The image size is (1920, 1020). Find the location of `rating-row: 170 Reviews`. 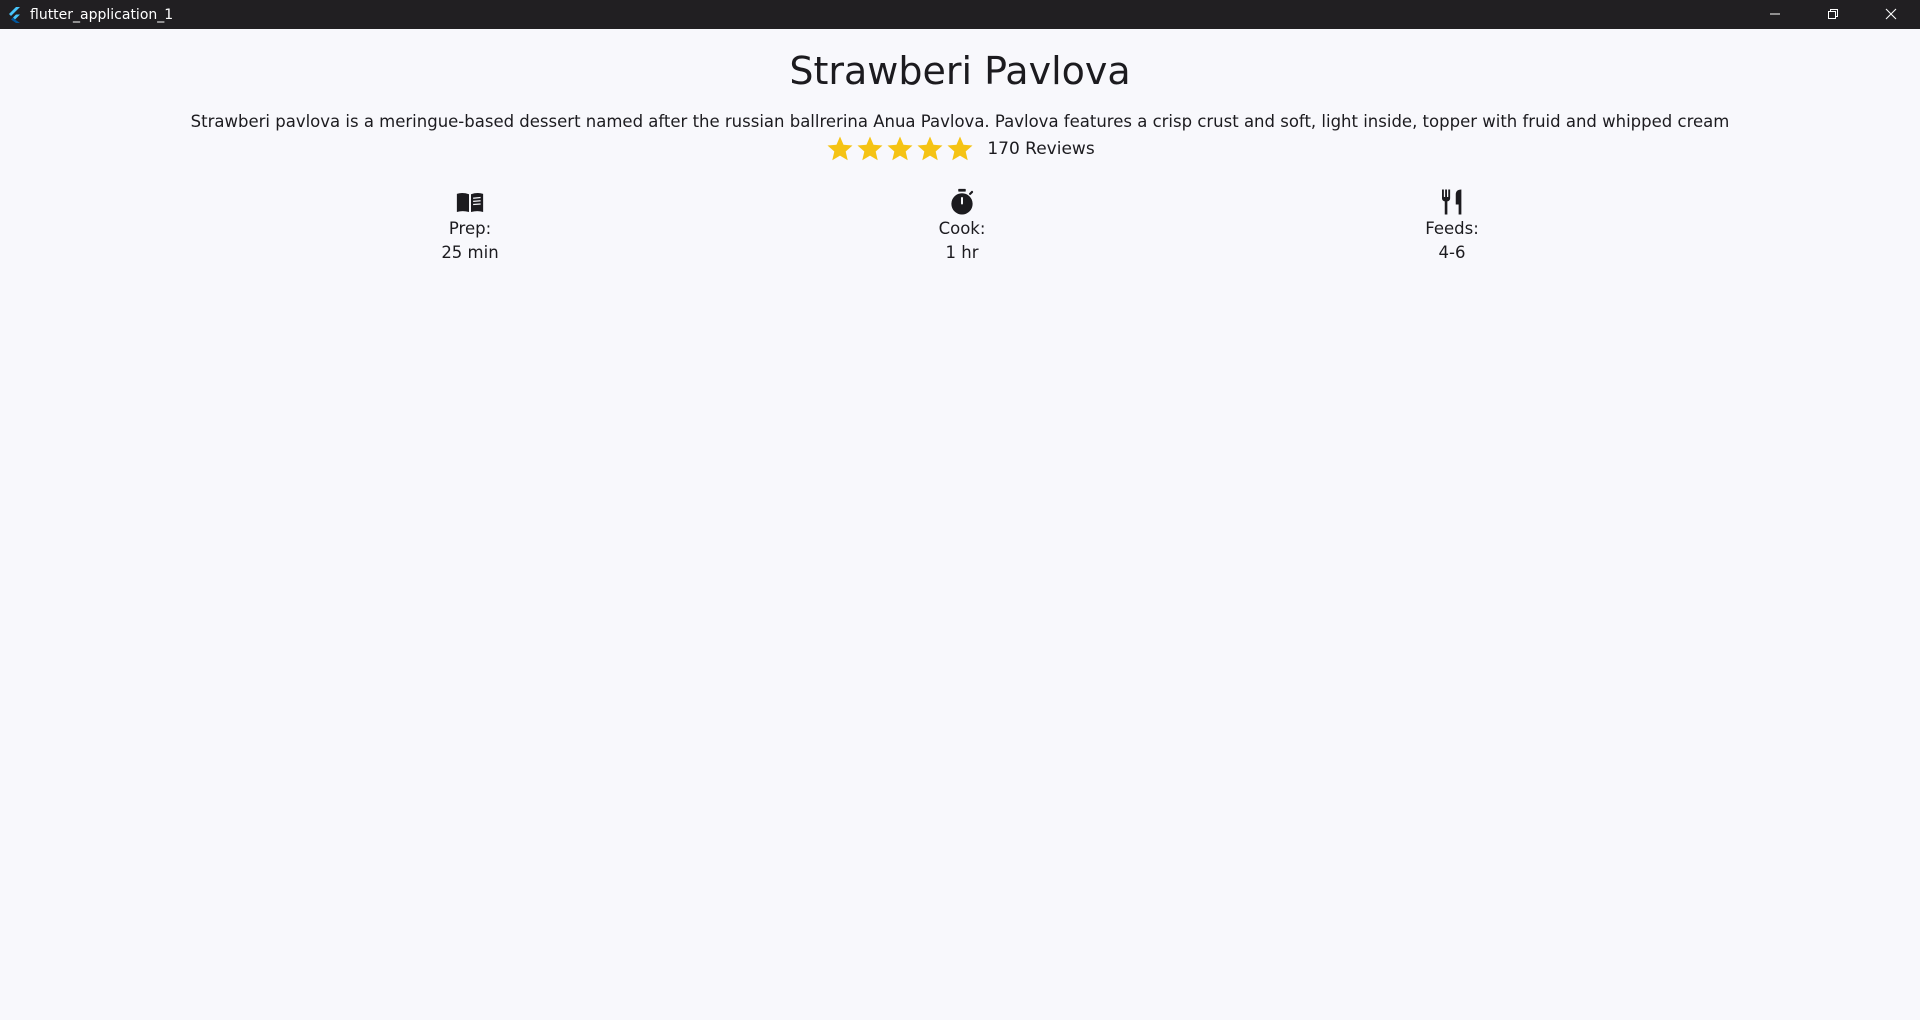

rating-row: 170 Reviews is located at coordinates (960, 149).